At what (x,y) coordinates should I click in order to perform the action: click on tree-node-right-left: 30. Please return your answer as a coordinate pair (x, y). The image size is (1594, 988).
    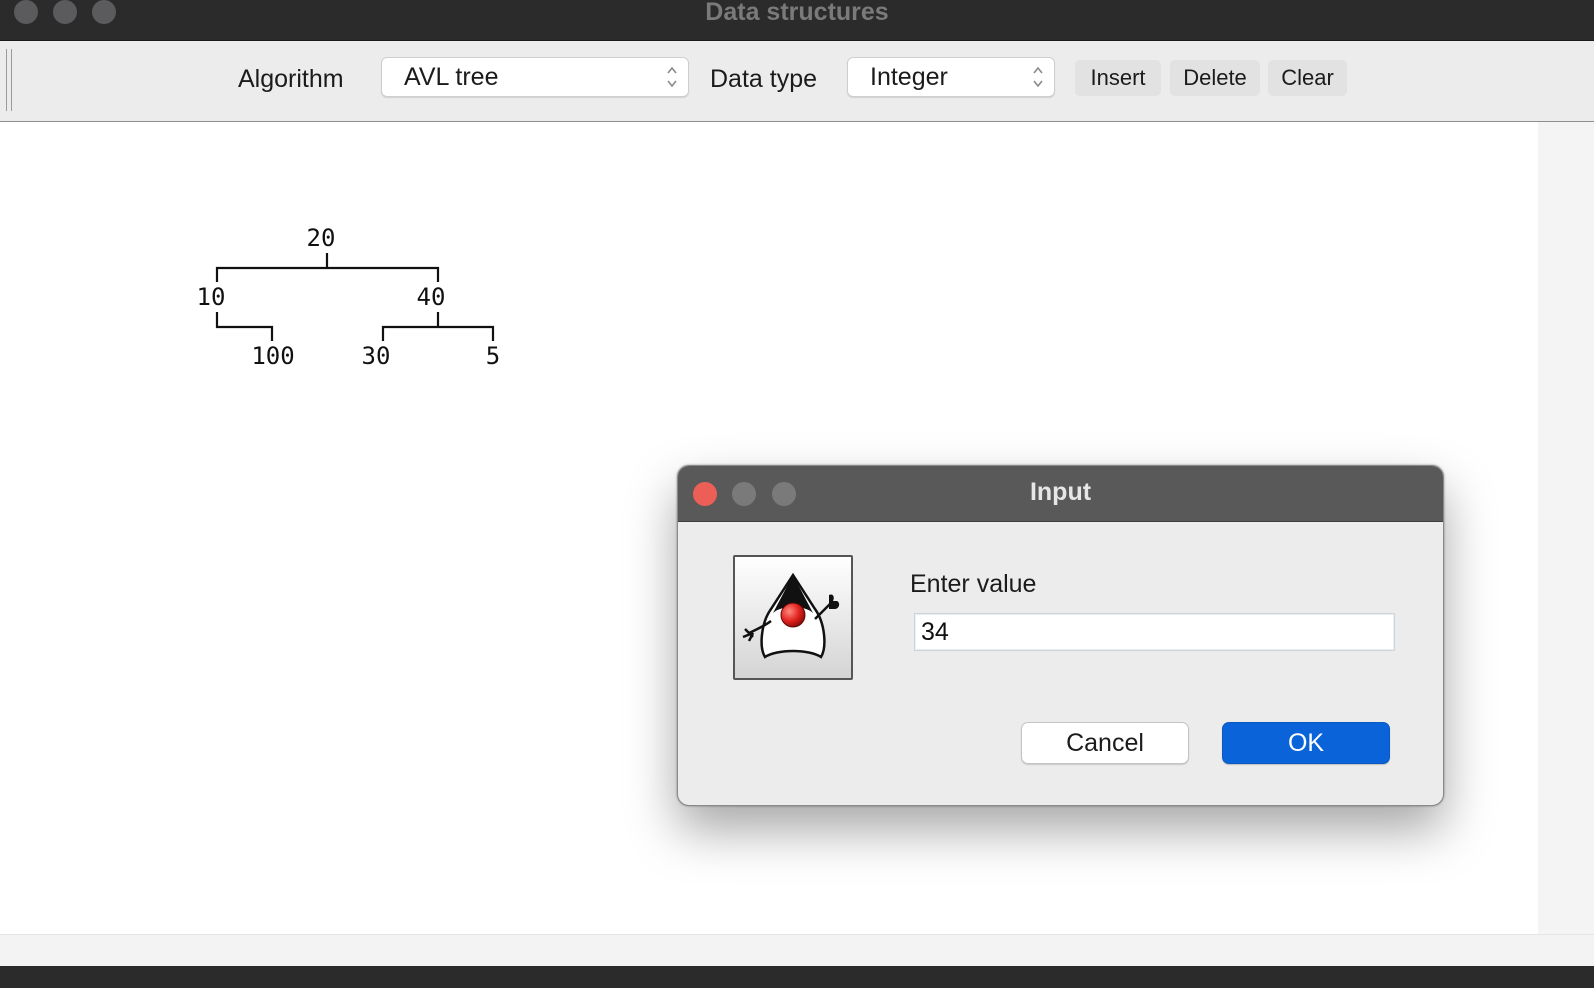
    Looking at the image, I should click on (376, 356).